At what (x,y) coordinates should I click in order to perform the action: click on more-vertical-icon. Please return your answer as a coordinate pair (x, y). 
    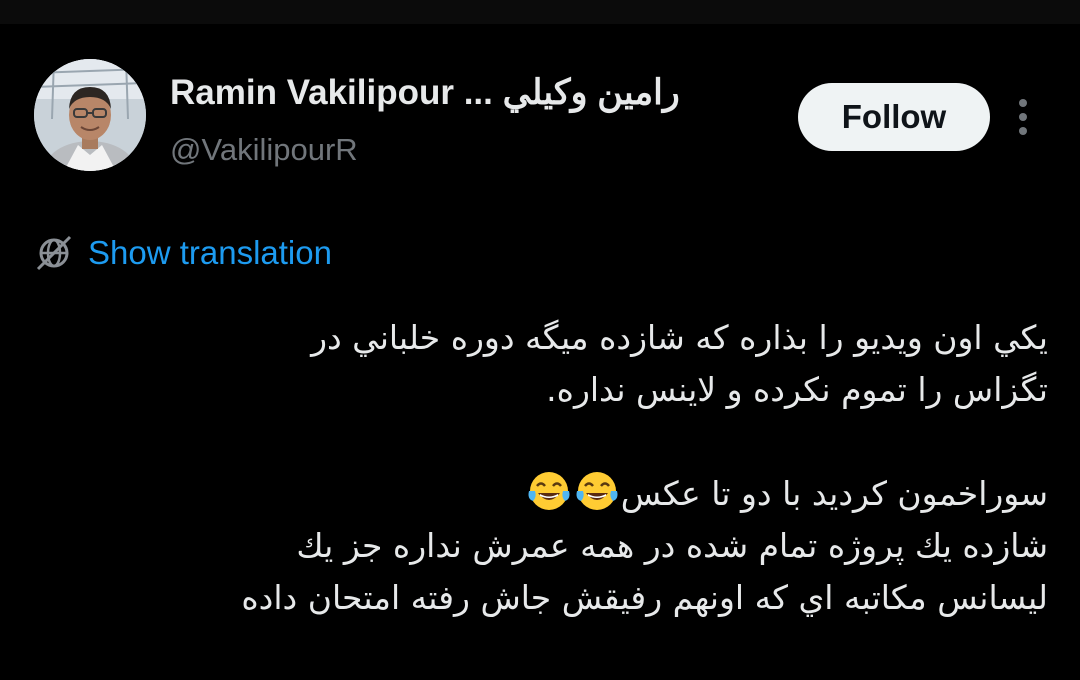
    Looking at the image, I should click on (1023, 117).